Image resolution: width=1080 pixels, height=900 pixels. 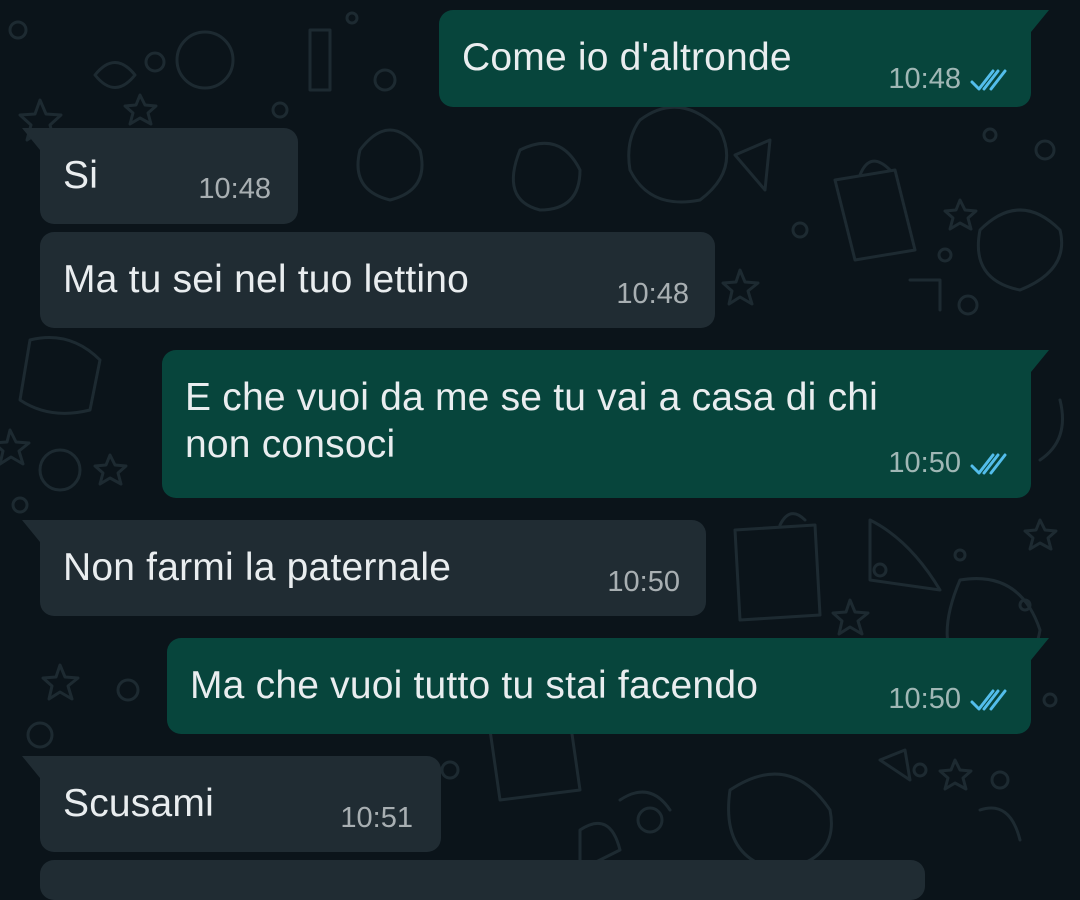 What do you see at coordinates (627, 57) in the screenshot?
I see `message-text: Come io d'altronde` at bounding box center [627, 57].